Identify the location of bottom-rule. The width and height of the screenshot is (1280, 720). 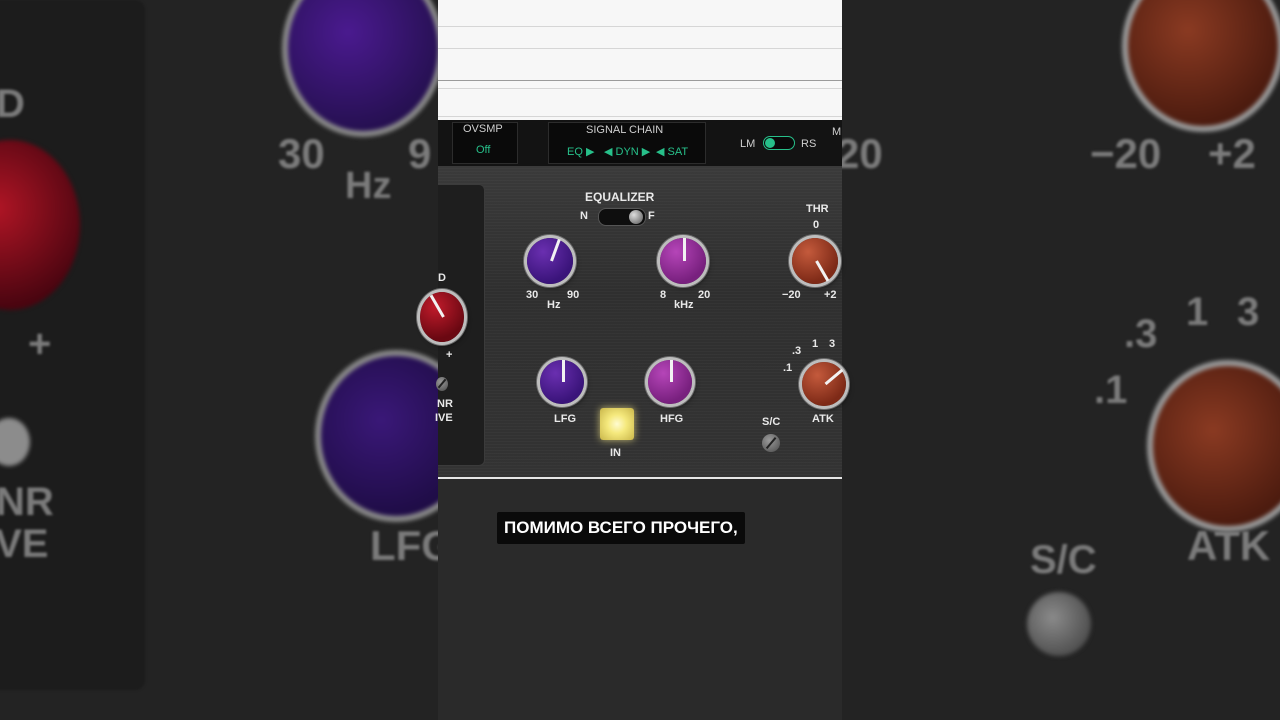
(640, 478).